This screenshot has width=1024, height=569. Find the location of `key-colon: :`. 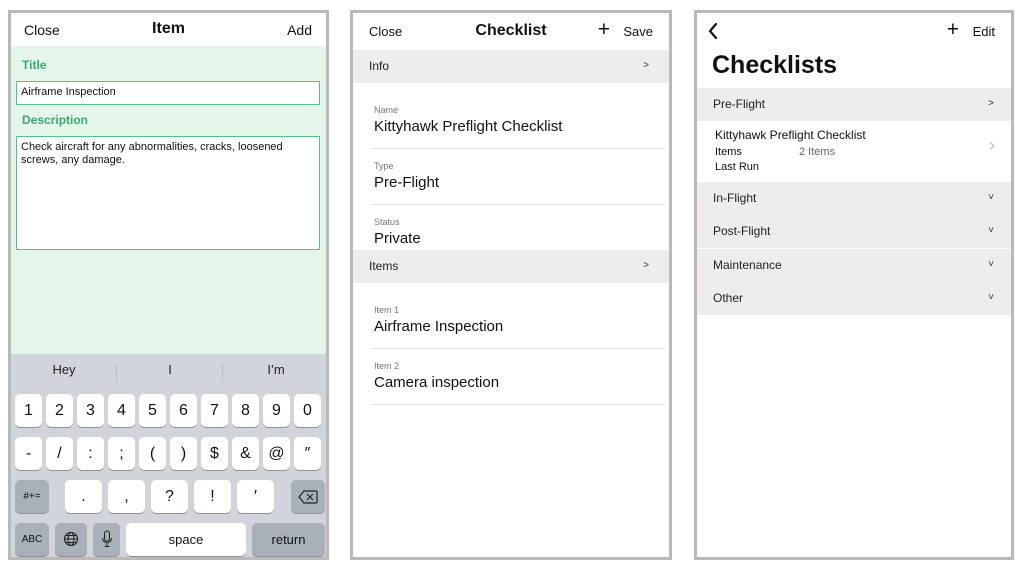

key-colon: : is located at coordinates (90, 453).